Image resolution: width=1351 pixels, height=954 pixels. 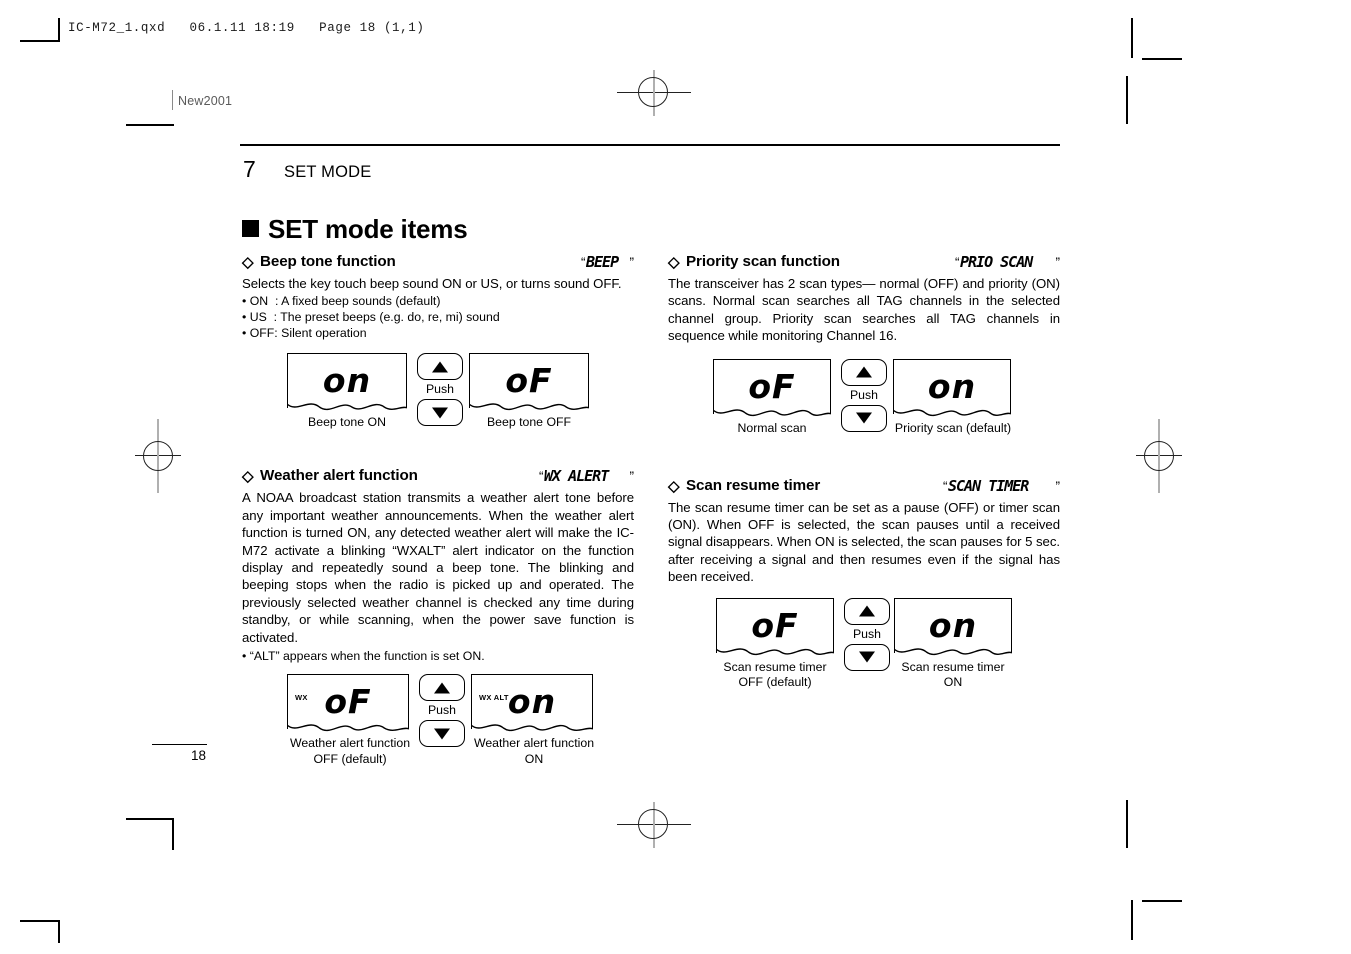 What do you see at coordinates (529, 422) in the screenshot?
I see `caption-beep-off: Beep tone OFF` at bounding box center [529, 422].